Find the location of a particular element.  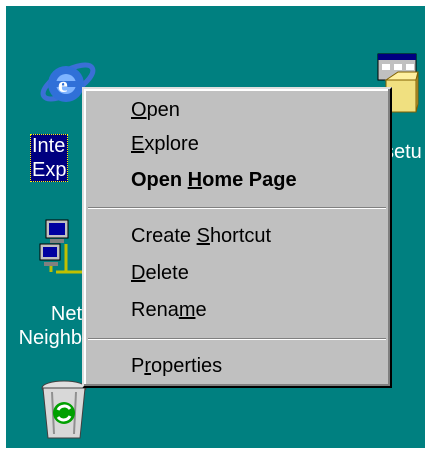

svg-text: e is located at coordinates (63, 84).